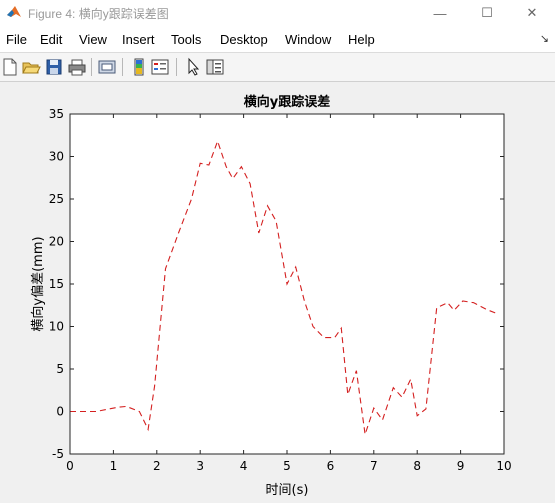 The width and height of the screenshot is (555, 503). What do you see at coordinates (56, 157) in the screenshot?
I see `y-tick-label: 30` at bounding box center [56, 157].